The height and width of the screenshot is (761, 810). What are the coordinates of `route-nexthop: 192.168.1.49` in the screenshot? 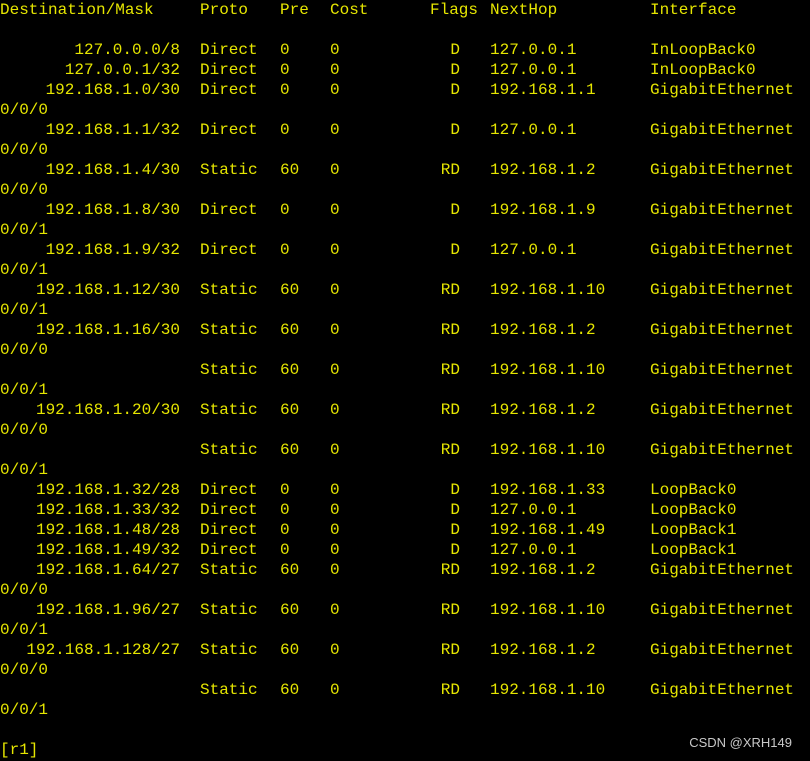 It's located at (548, 530).